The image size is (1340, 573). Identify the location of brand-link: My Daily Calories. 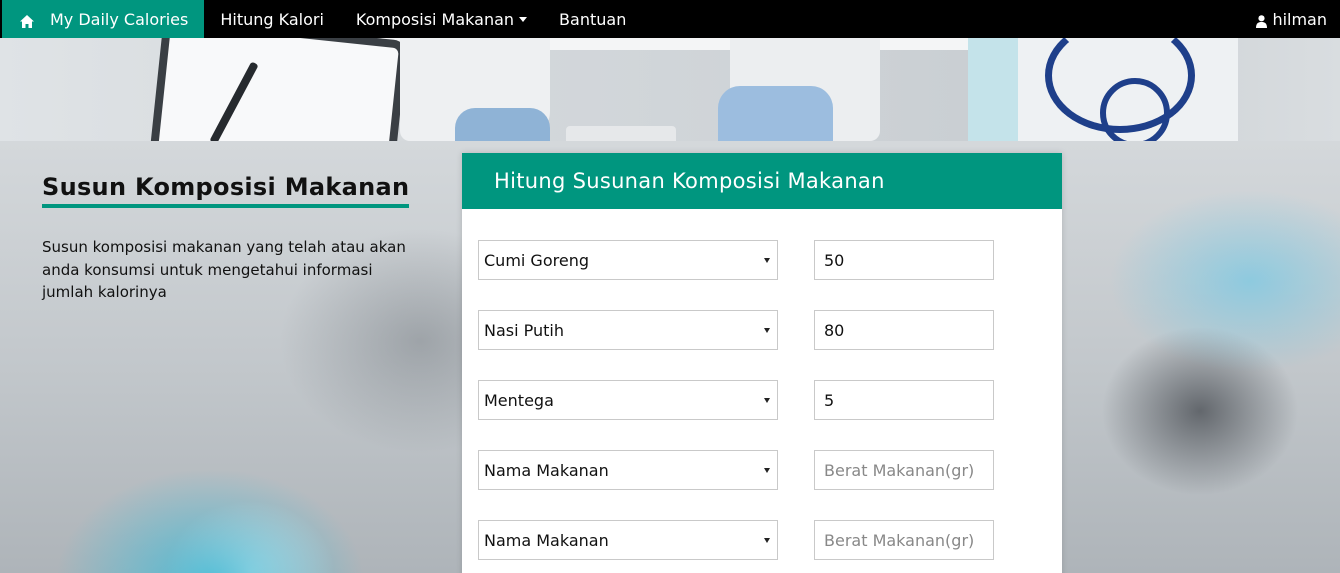
(103, 19).